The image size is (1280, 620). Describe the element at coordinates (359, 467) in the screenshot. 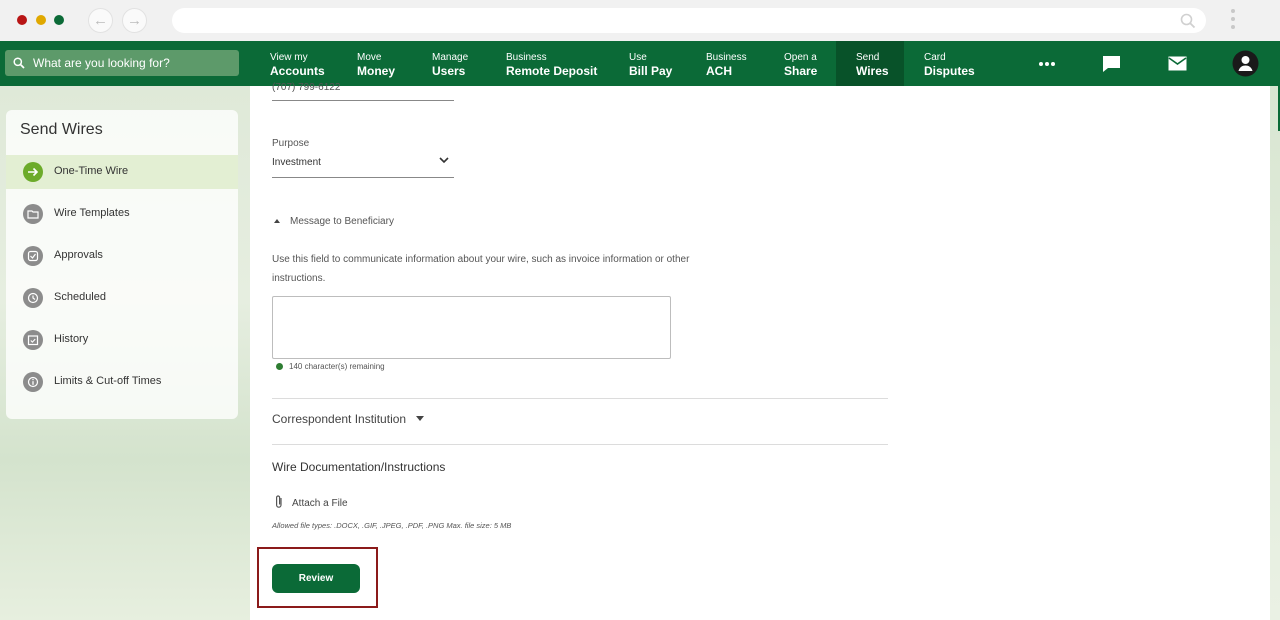

I see `wire-documentation-title: Wire Documentation/Instructions` at that location.